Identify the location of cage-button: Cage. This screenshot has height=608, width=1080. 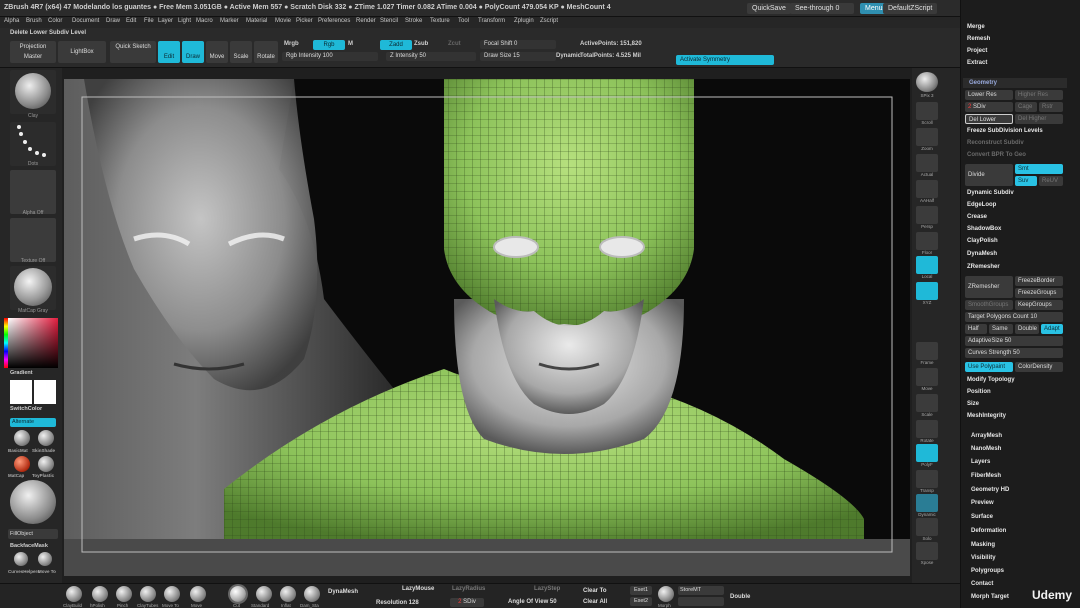
(1026, 107).